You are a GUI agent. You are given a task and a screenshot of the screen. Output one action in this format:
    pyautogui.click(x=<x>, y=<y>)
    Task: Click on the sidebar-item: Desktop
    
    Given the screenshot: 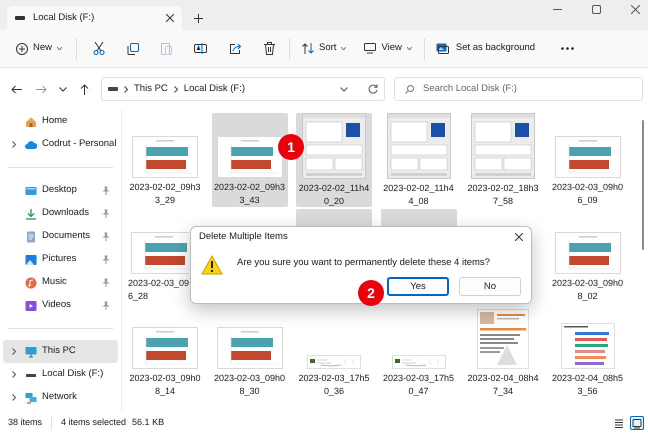 What is the action you would take?
    pyautogui.click(x=60, y=190)
    